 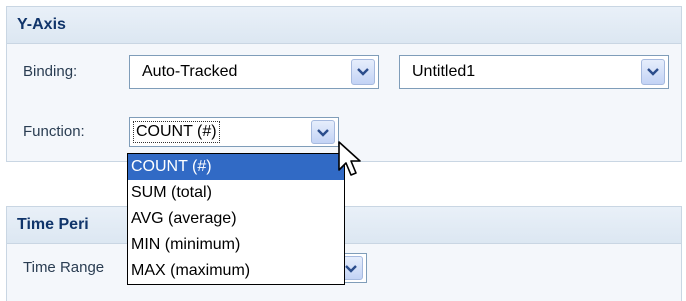 What do you see at coordinates (234, 132) in the screenshot?
I see `function-select: COUNT (#)` at bounding box center [234, 132].